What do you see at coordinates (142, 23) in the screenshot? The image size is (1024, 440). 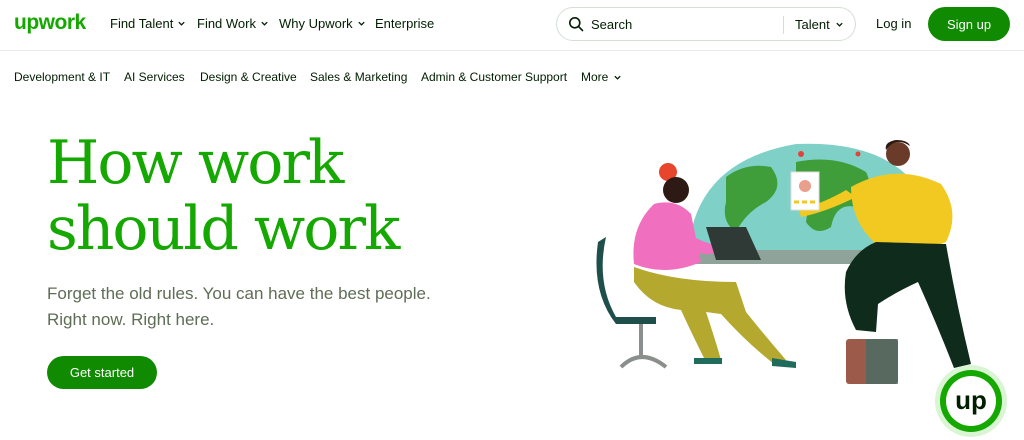 I see `nav-find-talent-label: Find Talent` at bounding box center [142, 23].